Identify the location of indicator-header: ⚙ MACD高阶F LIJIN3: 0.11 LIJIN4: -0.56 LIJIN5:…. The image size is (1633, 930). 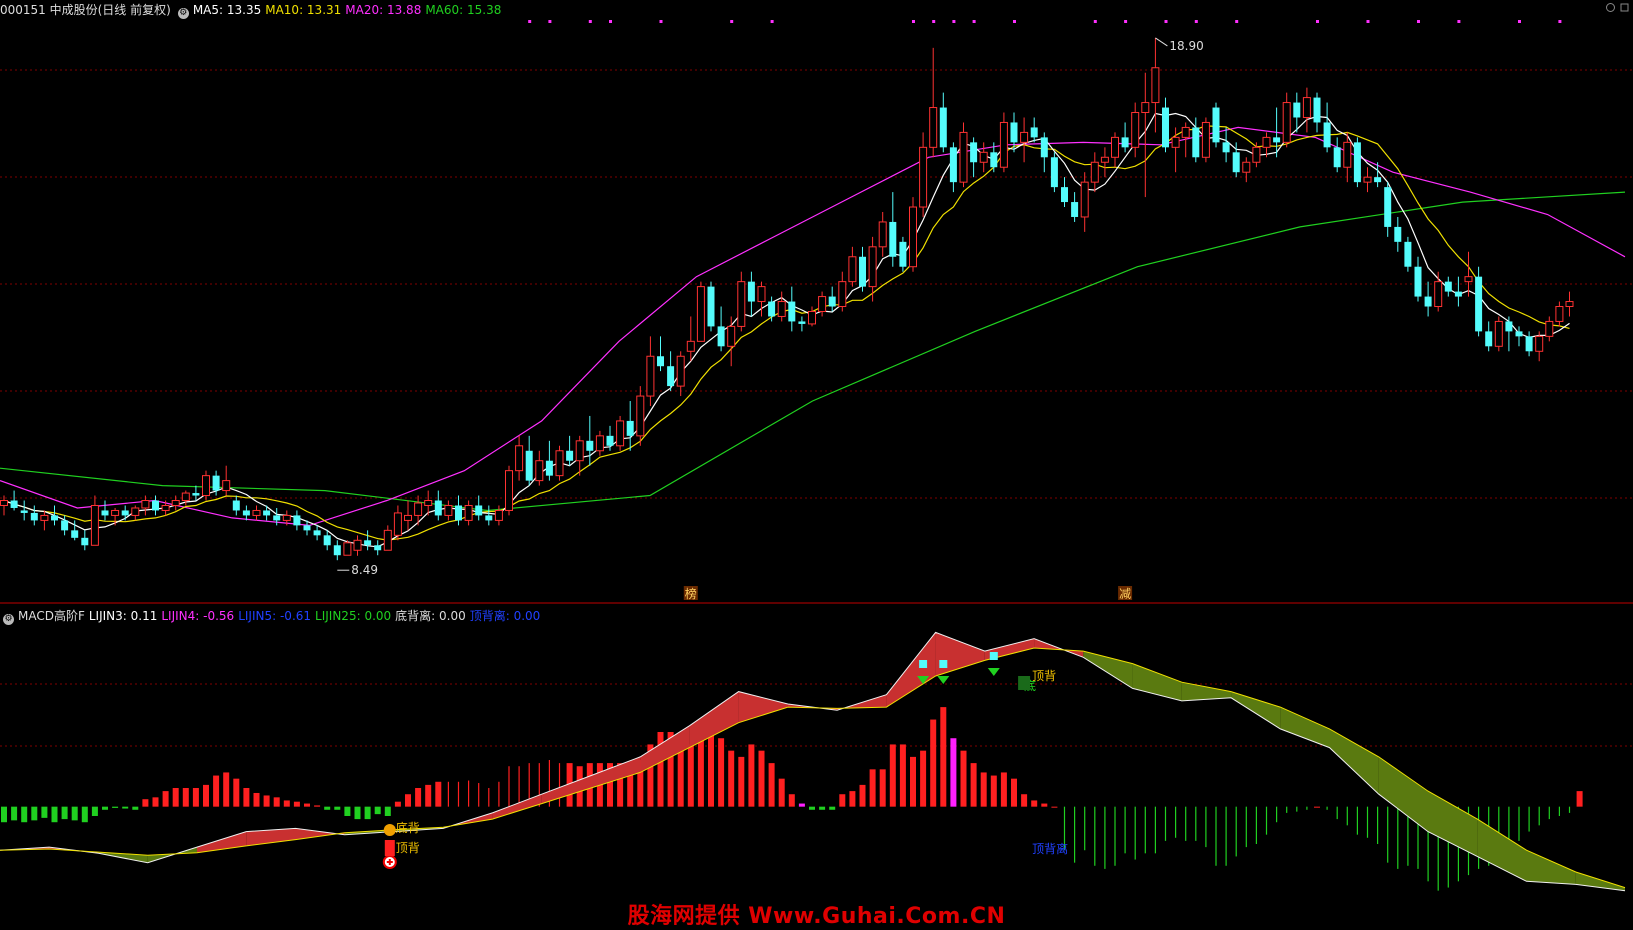
(274, 616).